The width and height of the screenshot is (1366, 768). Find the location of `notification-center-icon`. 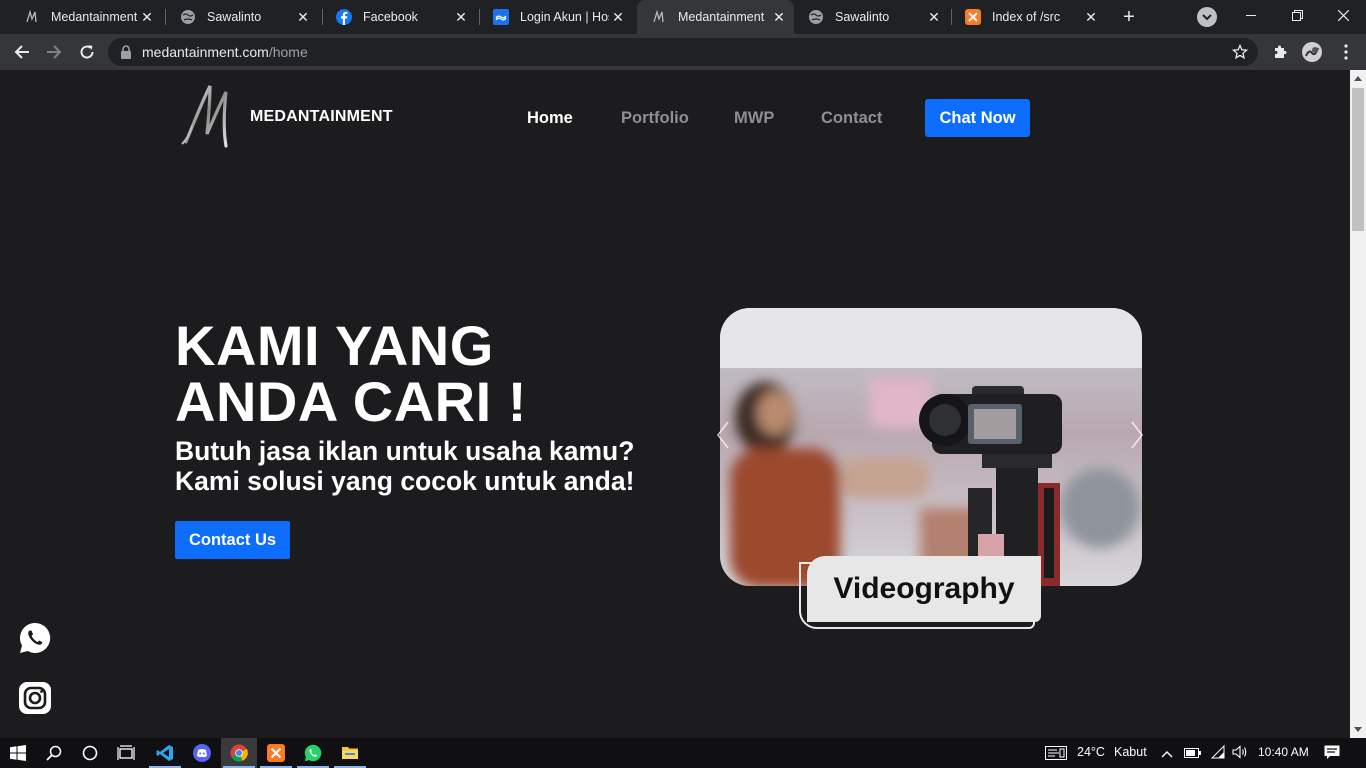

notification-center-icon is located at coordinates (1332, 754).